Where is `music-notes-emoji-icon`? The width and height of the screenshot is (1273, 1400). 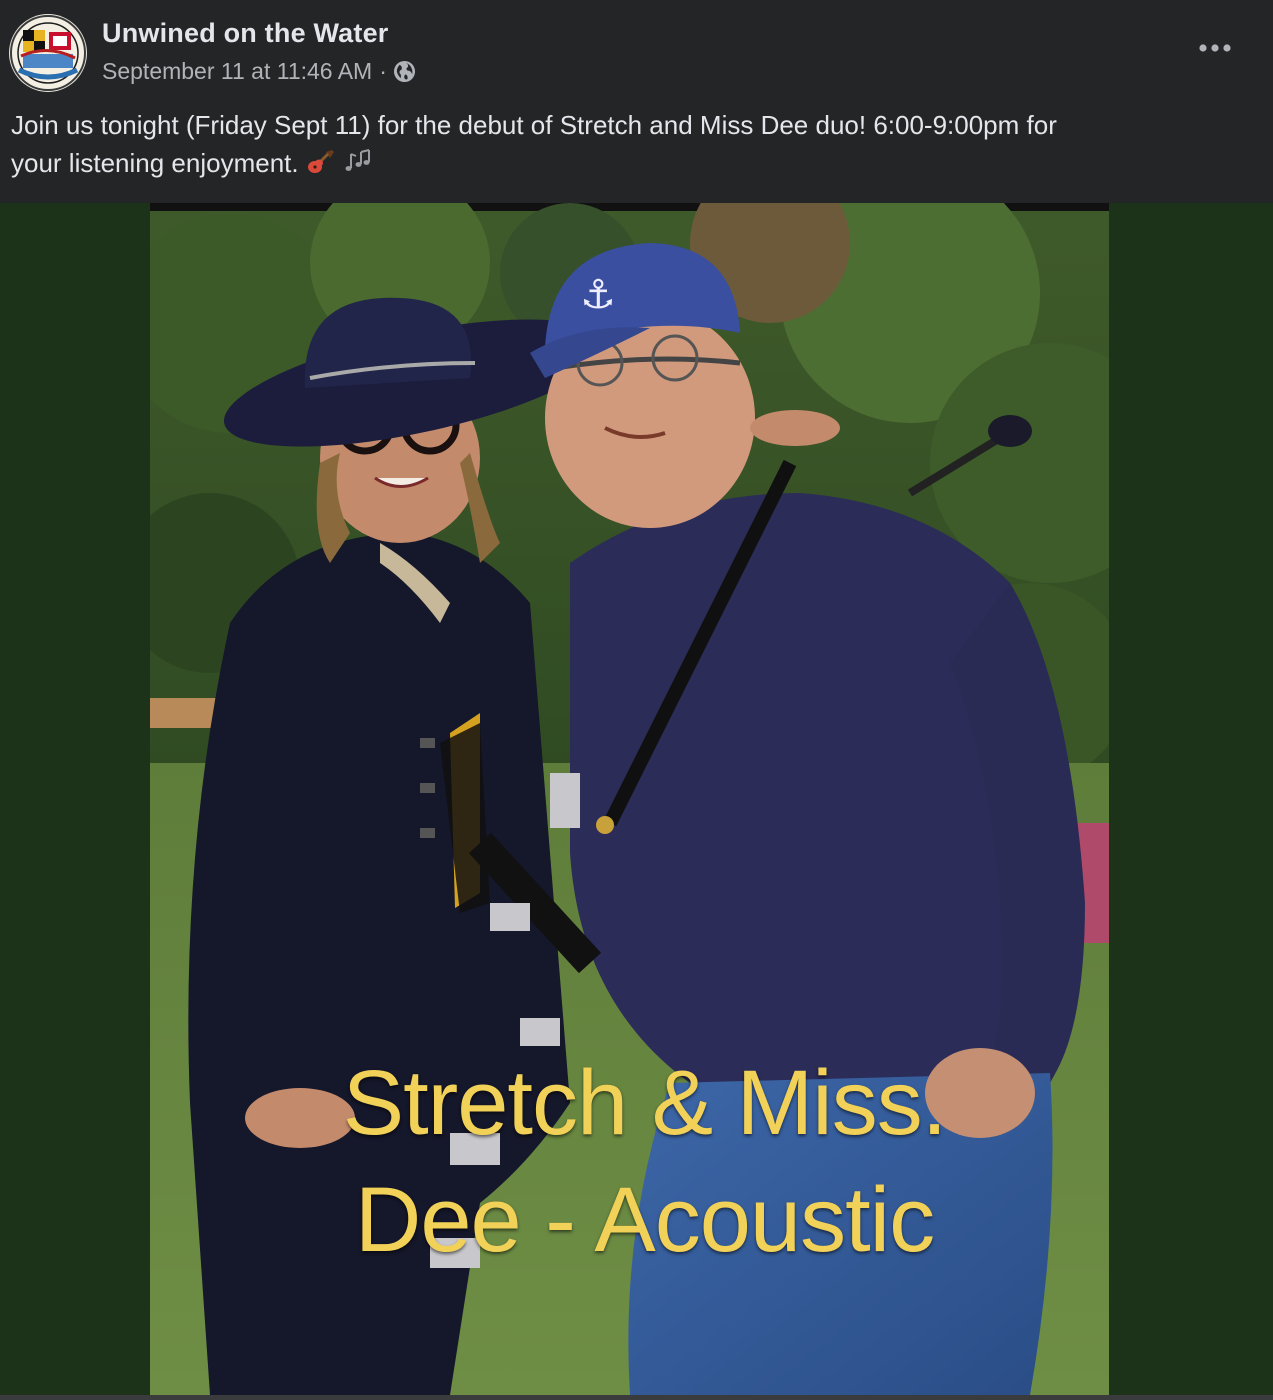
music-notes-emoji-icon is located at coordinates (358, 162).